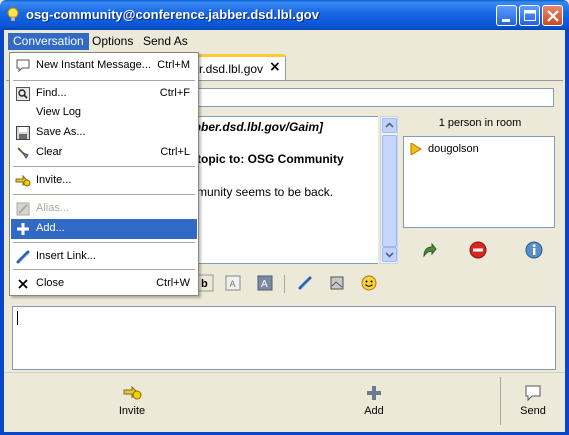  I want to click on menu-item-shortcut: Ctrl+F, so click(174, 93).